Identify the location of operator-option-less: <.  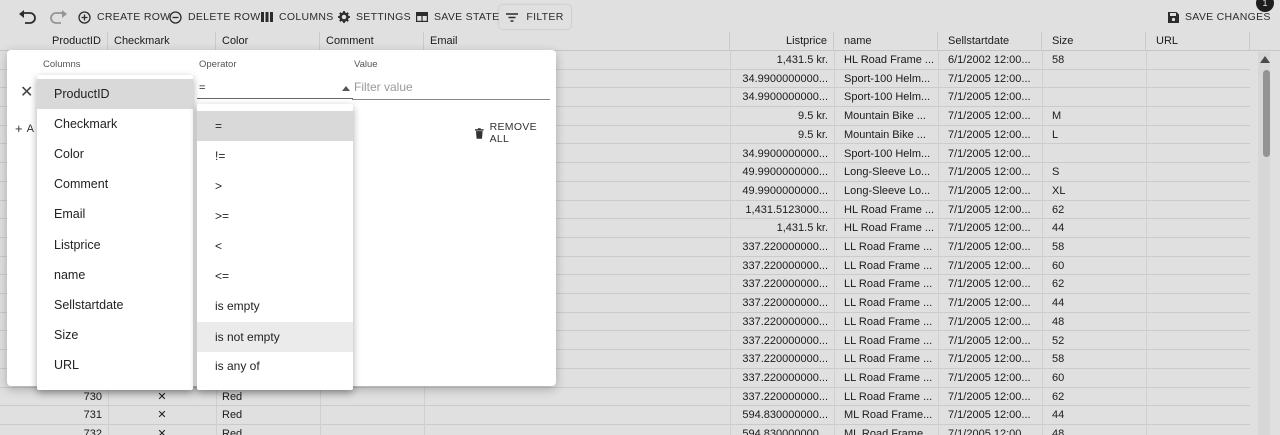
(275, 246).